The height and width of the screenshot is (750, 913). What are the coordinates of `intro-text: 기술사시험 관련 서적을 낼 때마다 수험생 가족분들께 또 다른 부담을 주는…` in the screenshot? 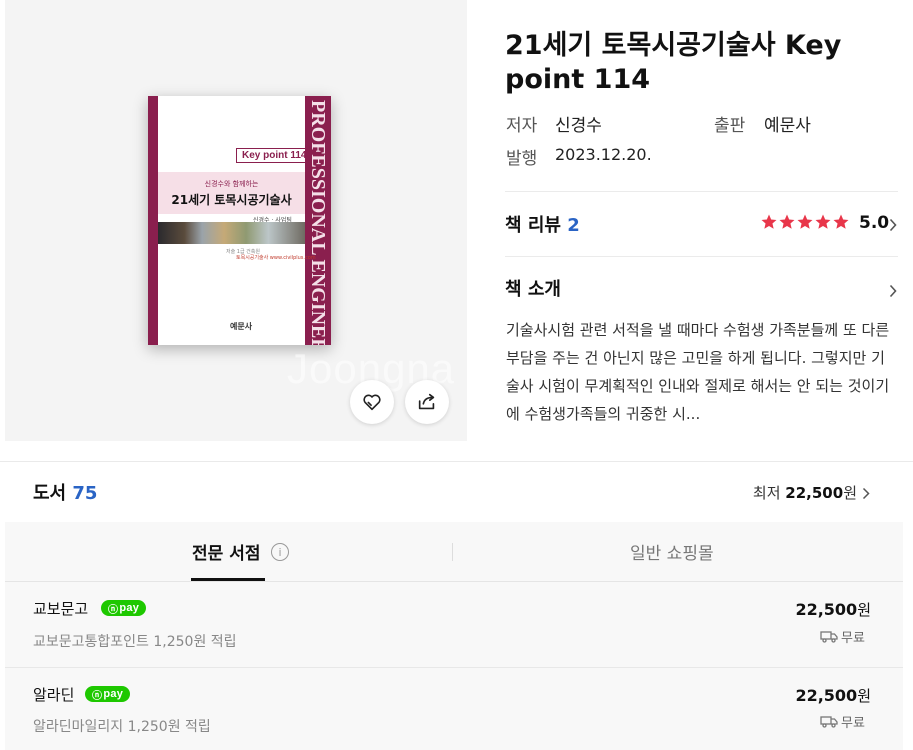 It's located at (698, 372).